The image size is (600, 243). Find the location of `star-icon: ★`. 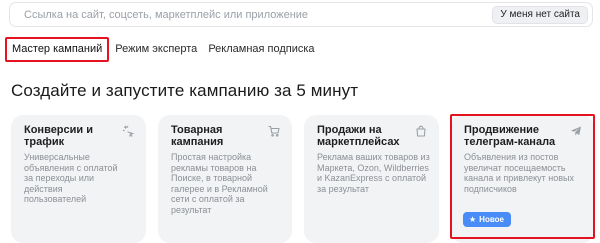

star-icon: ★ is located at coordinates (473, 219).